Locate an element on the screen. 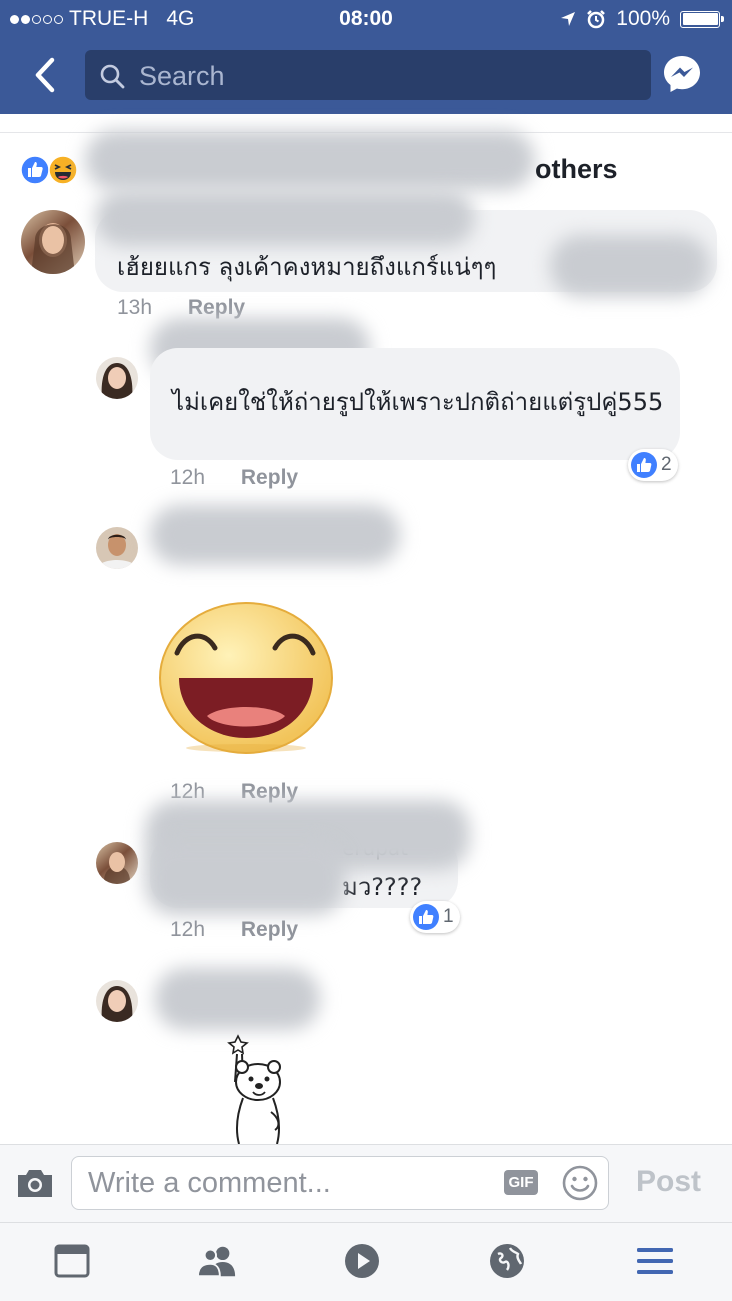 This screenshot has width=732, height=1301. comment-input is located at coordinates (288, 1183).